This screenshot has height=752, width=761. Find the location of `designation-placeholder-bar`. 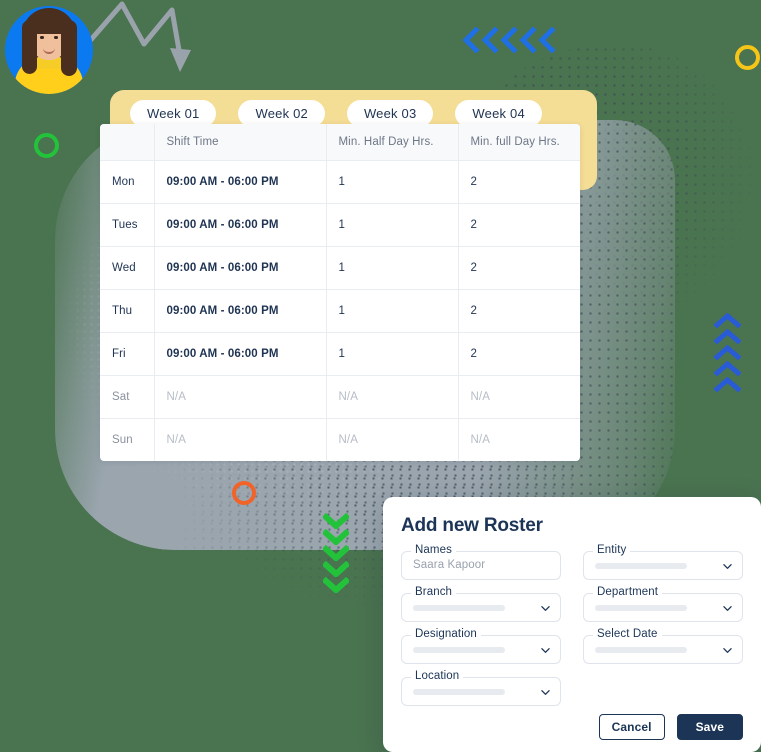

designation-placeholder-bar is located at coordinates (459, 650).